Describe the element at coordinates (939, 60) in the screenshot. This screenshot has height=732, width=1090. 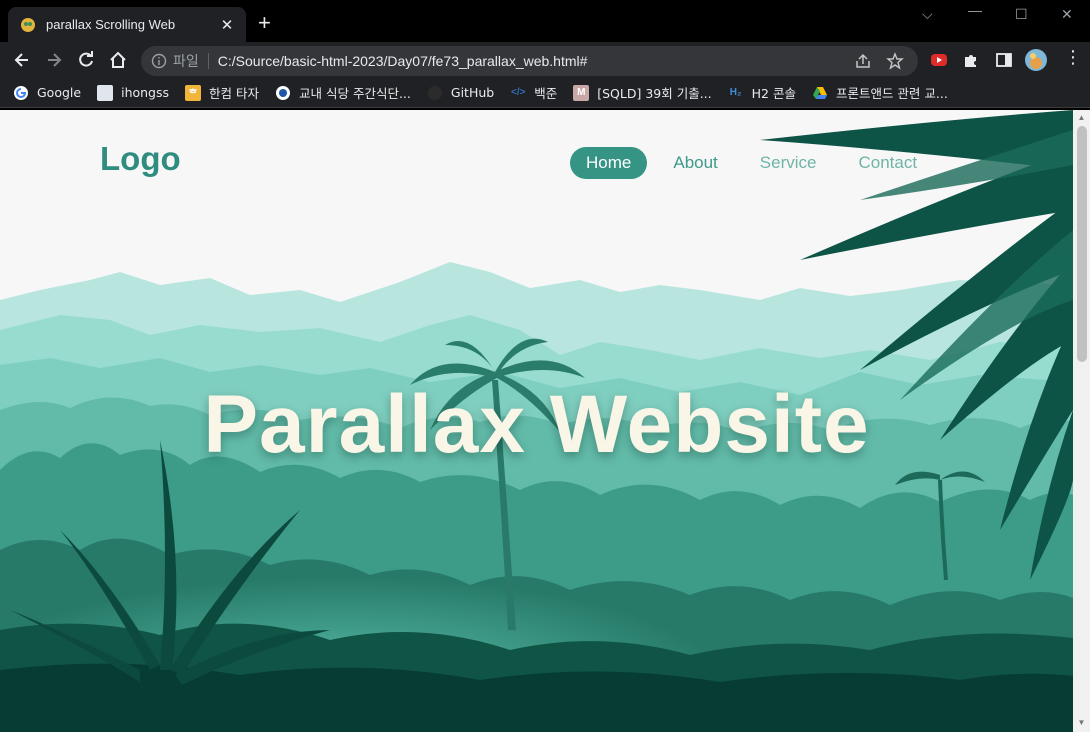
I see `youtube-extension-icon` at that location.